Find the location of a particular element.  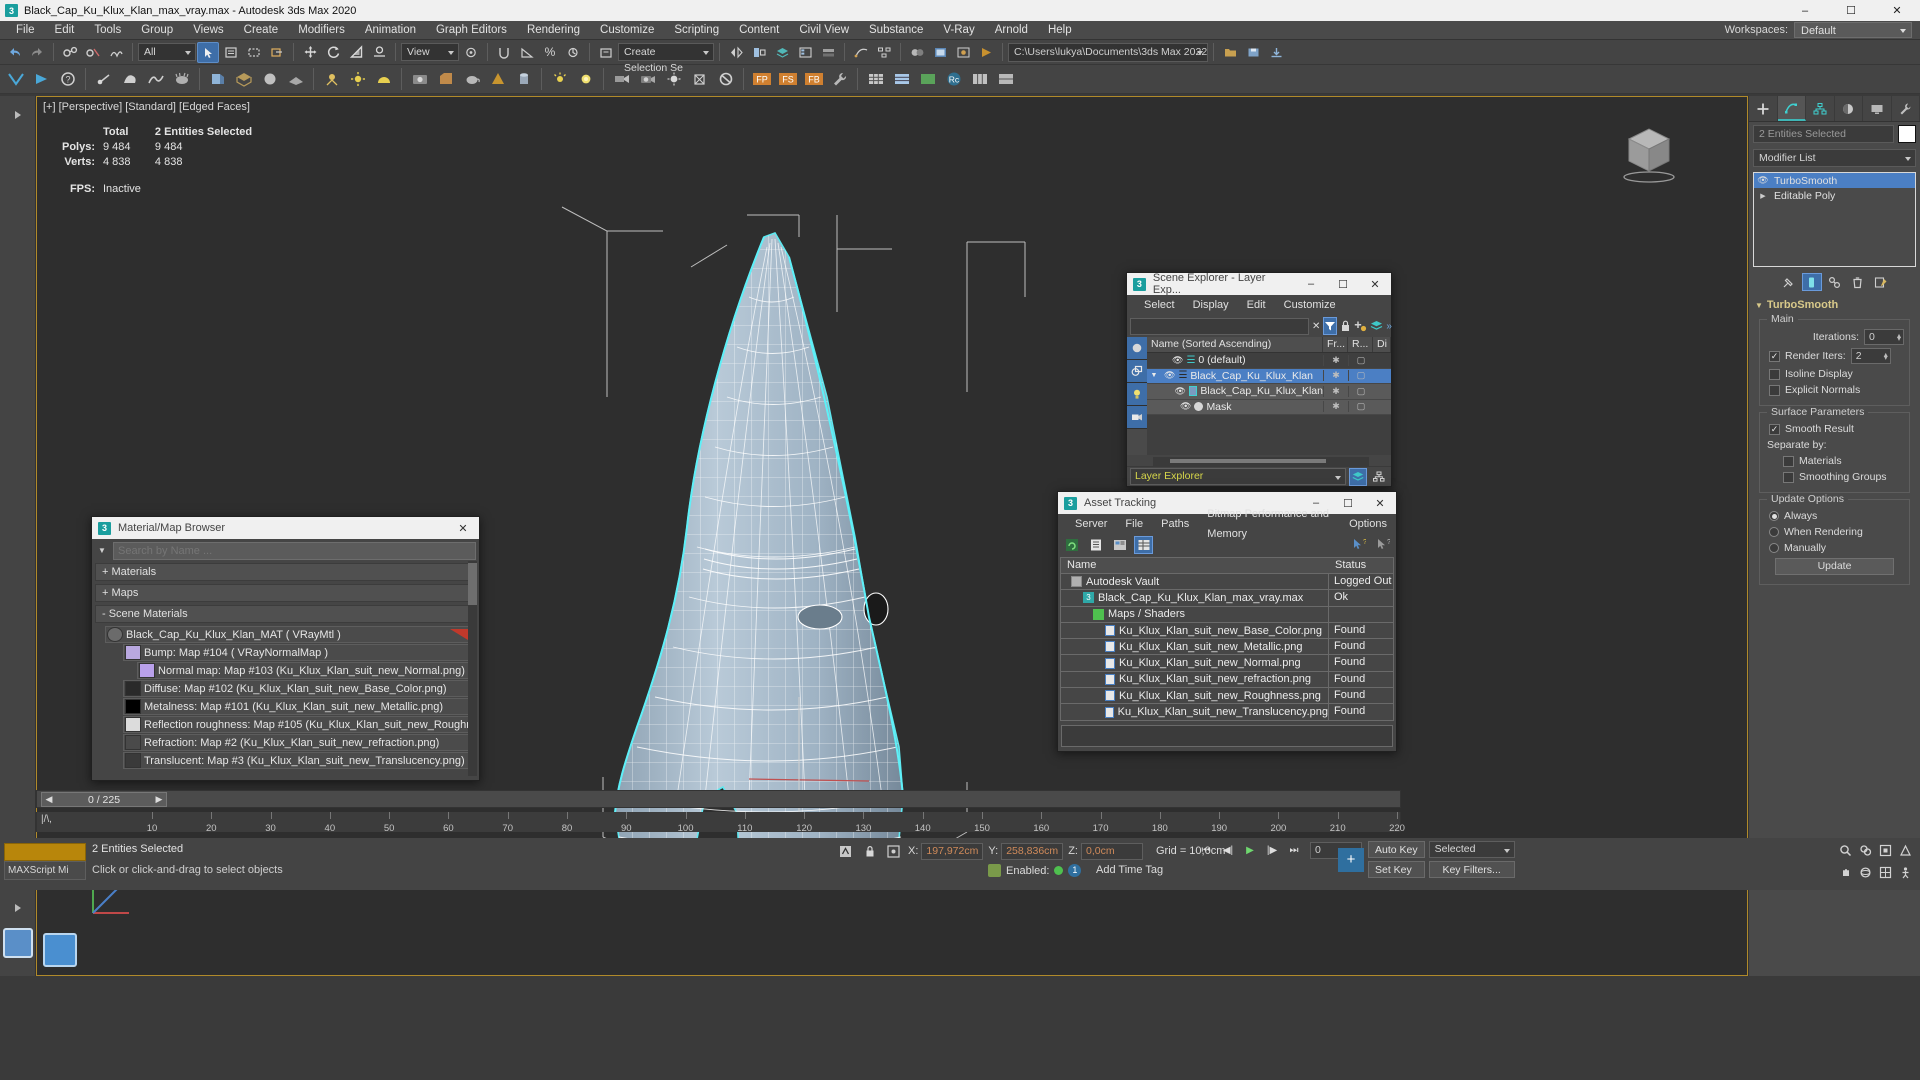

isoline-display-checkbox is located at coordinates (1774, 374).